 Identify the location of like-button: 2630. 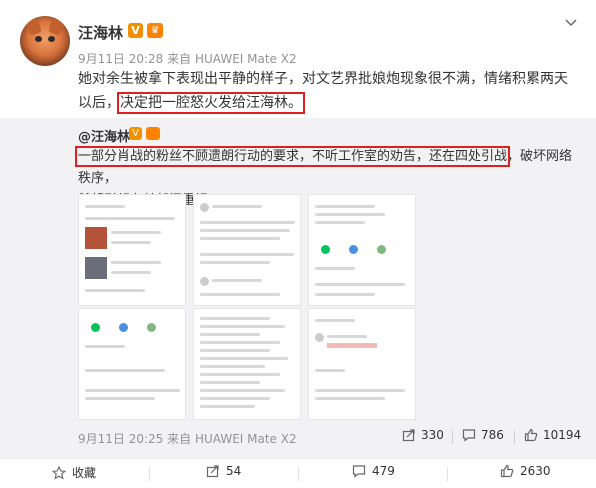
(525, 471).